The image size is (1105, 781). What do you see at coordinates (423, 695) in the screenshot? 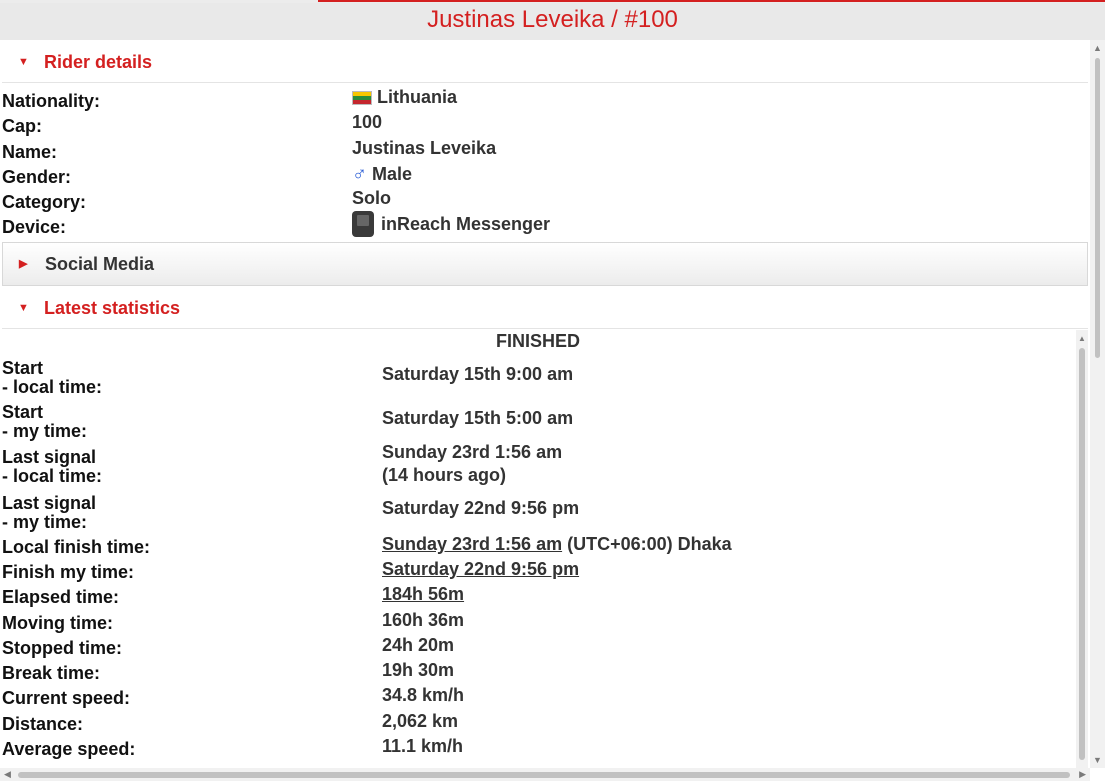
I see `stat-value: 34.8 km/h` at bounding box center [423, 695].